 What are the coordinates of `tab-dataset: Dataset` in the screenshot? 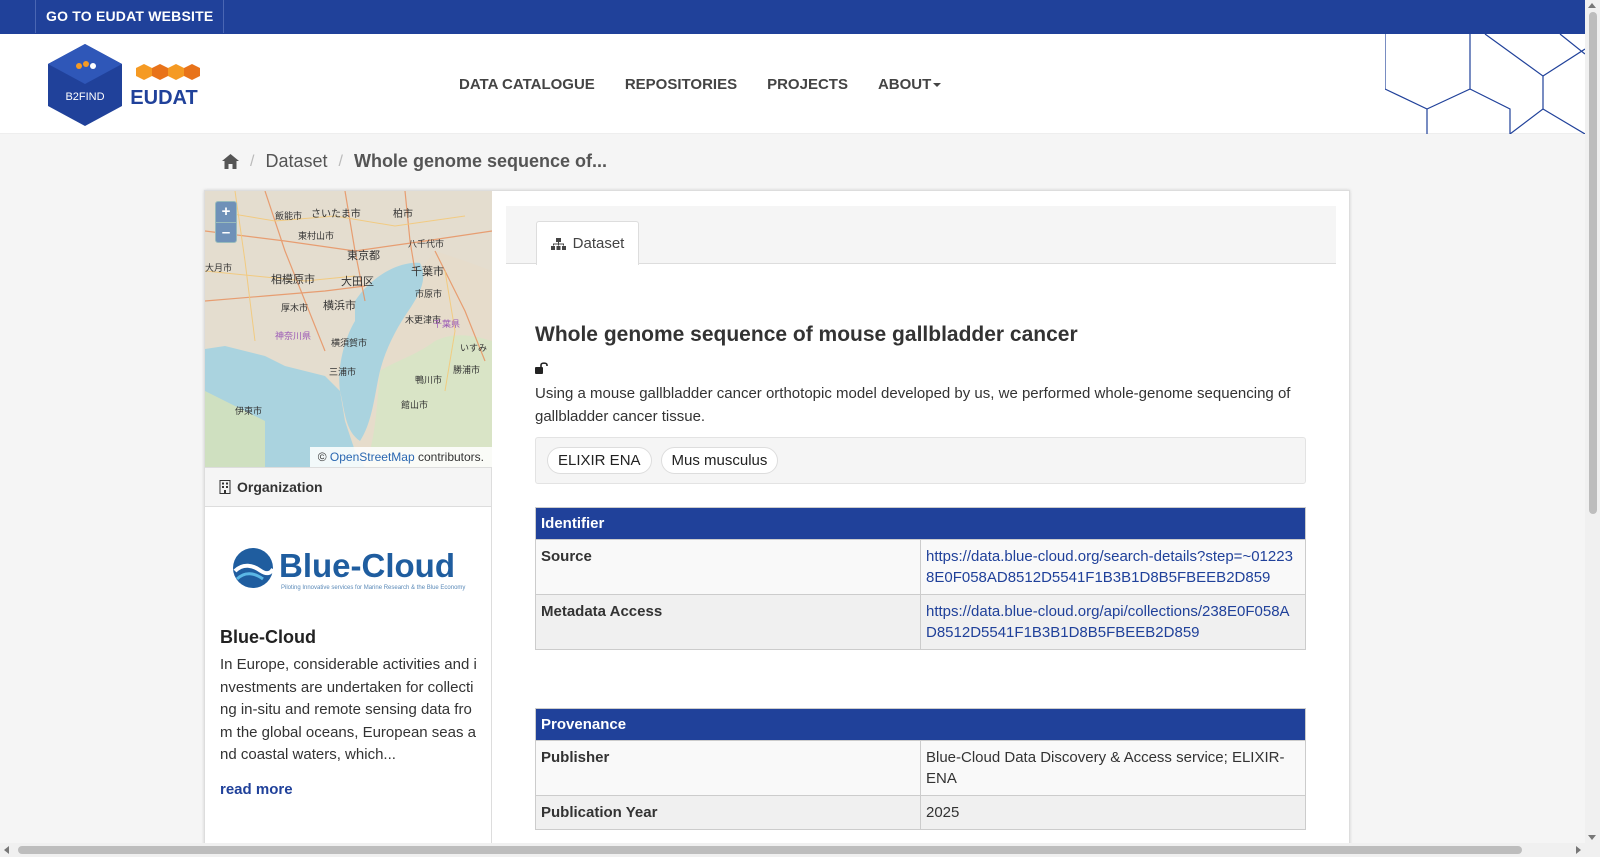 It's located at (587, 243).